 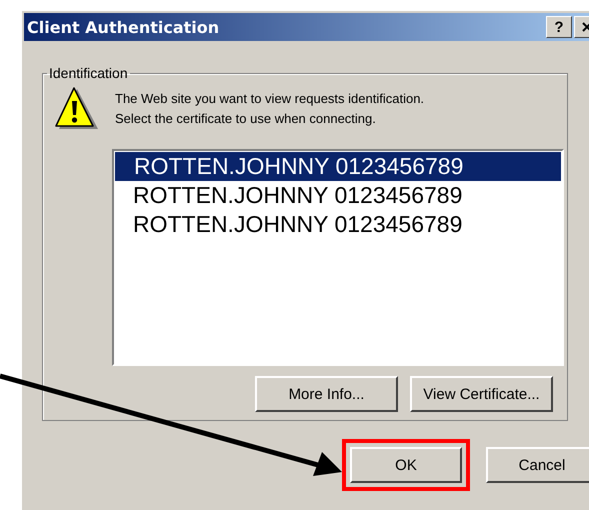 What do you see at coordinates (406, 465) in the screenshot?
I see `ok-button: OK` at bounding box center [406, 465].